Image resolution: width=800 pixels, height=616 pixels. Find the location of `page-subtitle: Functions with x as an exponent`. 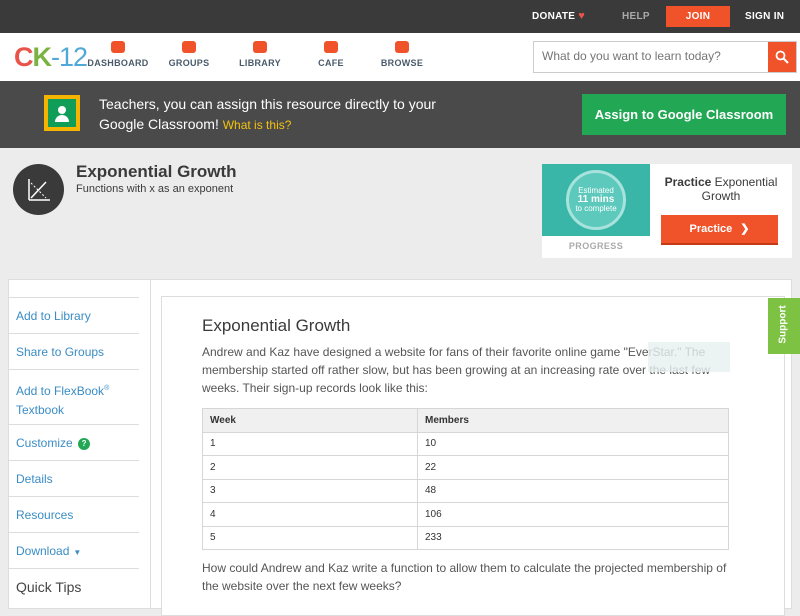

page-subtitle: Functions with x as an exponent is located at coordinates (155, 189).